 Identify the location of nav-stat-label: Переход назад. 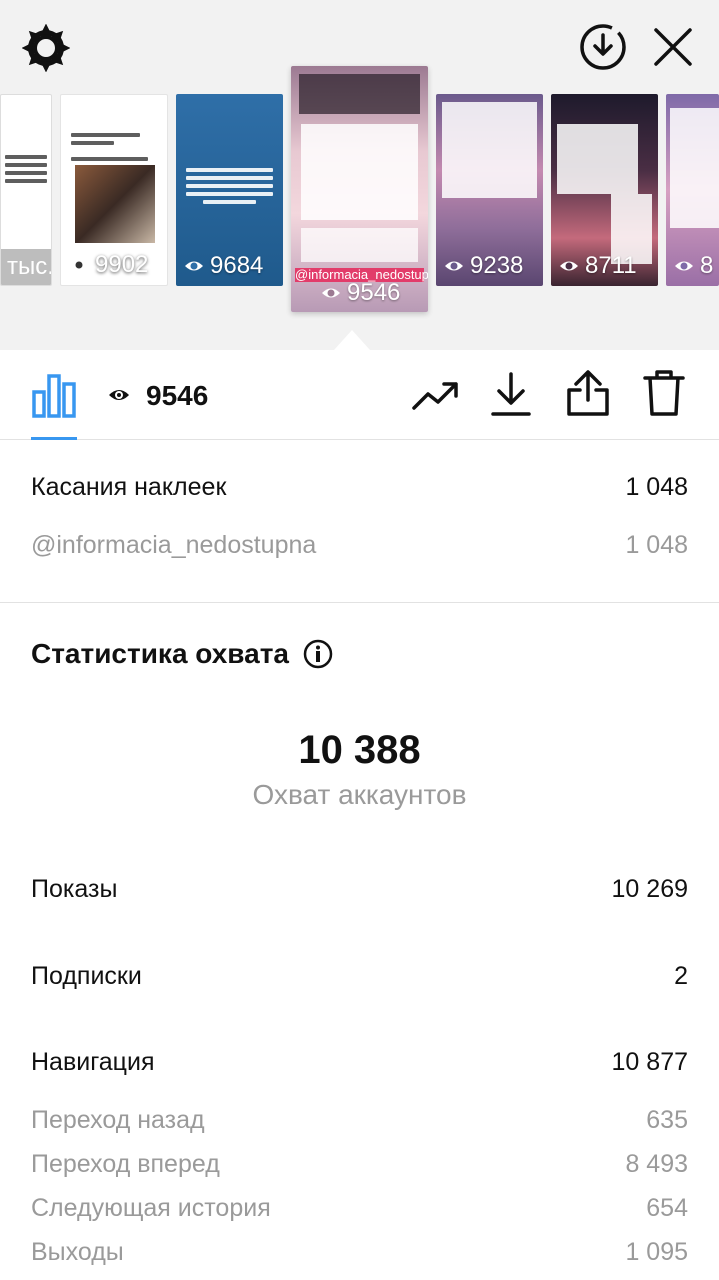
(118, 1120).